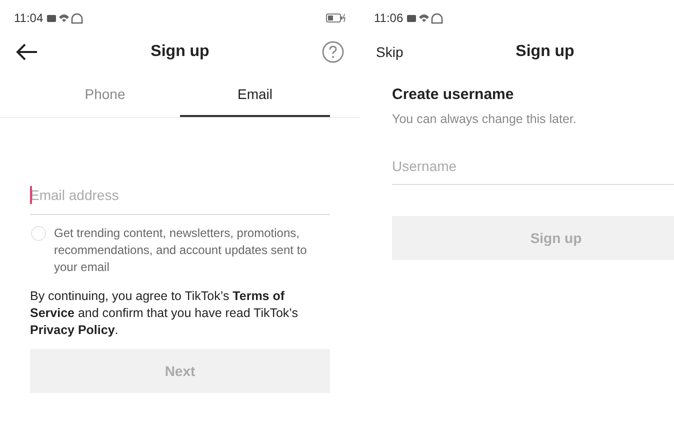 Image resolution: width=674 pixels, height=448 pixels. What do you see at coordinates (181, 250) in the screenshot?
I see `opt-in-label: Get trending content, newsletters, promotions, recommendations, and account updates sent to your email` at bounding box center [181, 250].